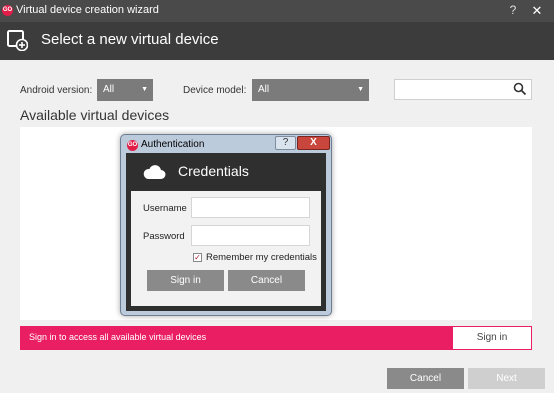 Image resolution: width=554 pixels, height=393 pixels. Describe the element at coordinates (506, 378) in the screenshot. I see `next-button: Next` at that location.